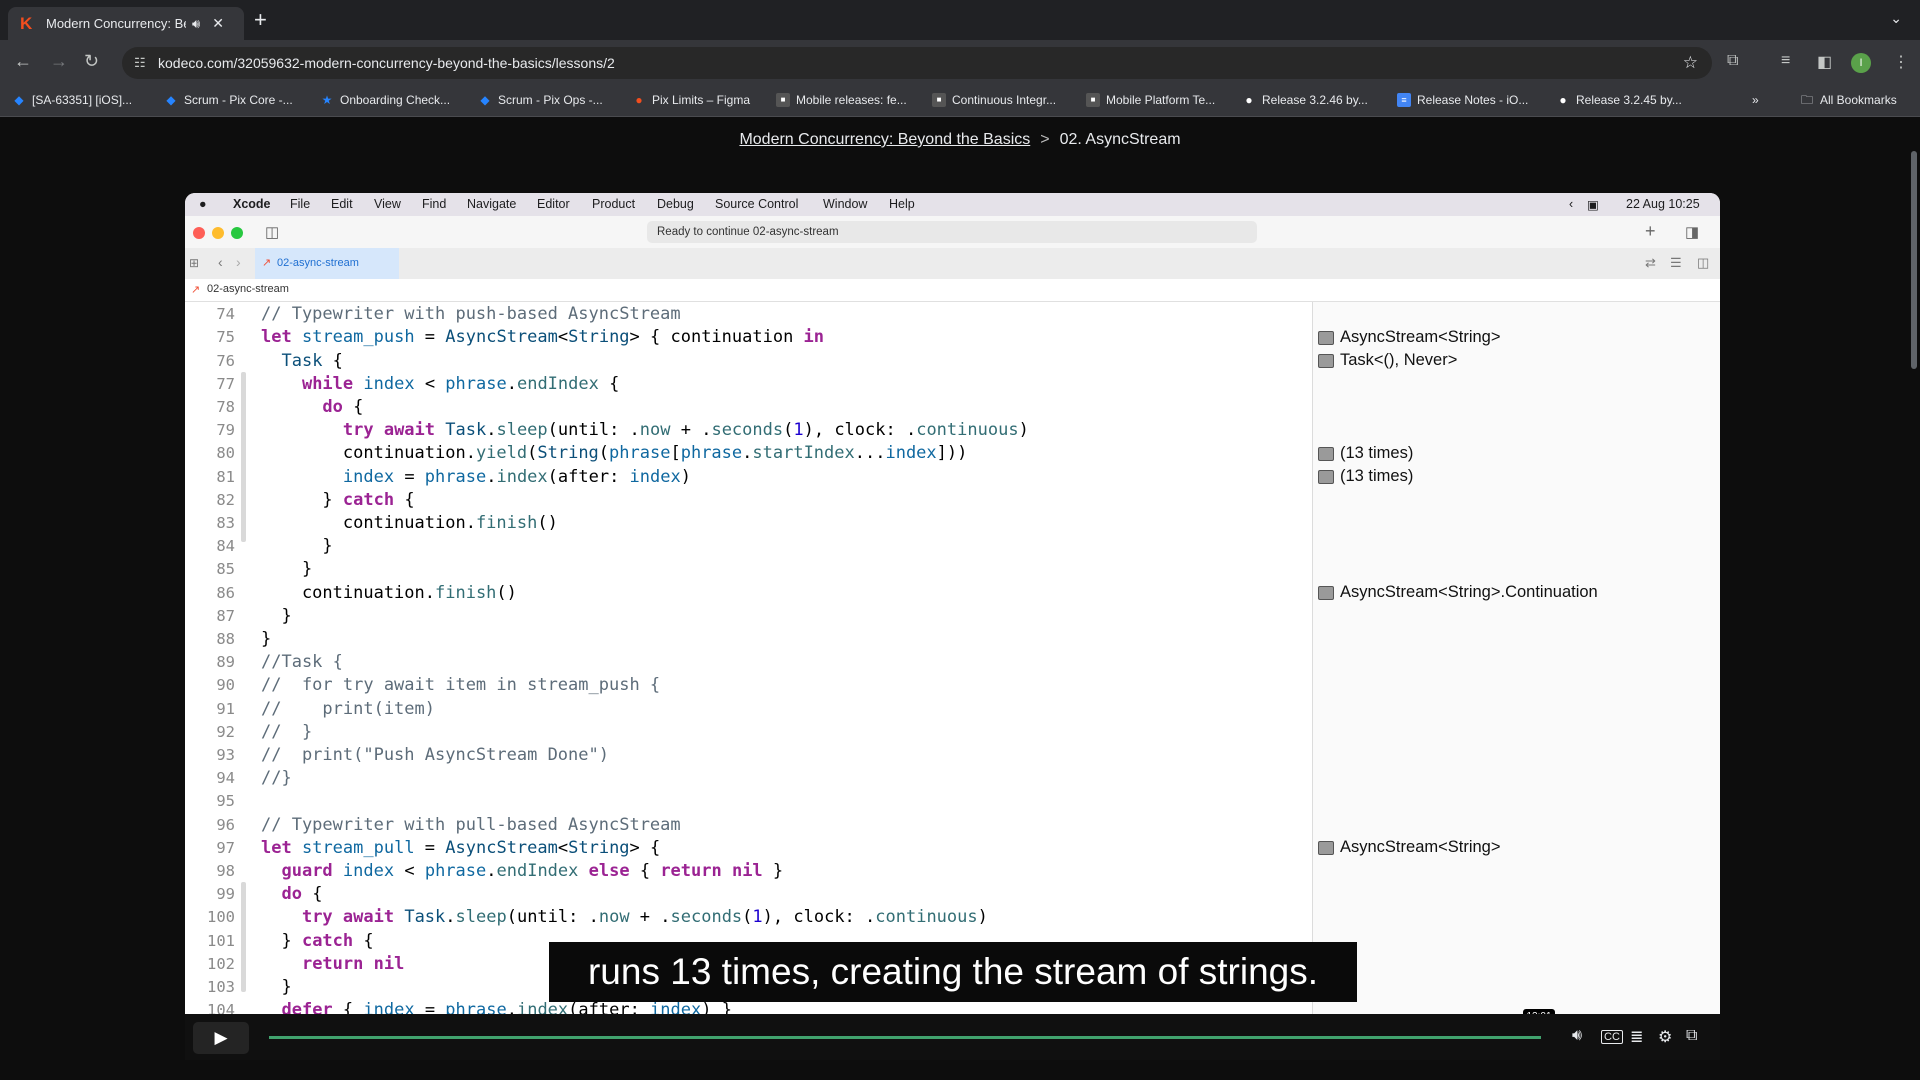 The image size is (1920, 1080). Describe the element at coordinates (225, 685) in the screenshot. I see `line-number: 90` at that location.